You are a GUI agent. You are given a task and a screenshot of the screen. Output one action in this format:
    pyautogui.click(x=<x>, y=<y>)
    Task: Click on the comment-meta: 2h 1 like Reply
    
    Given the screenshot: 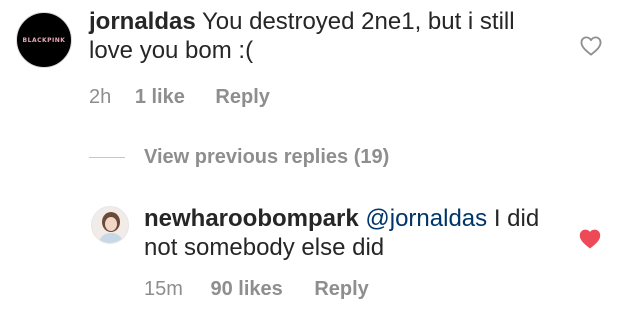 What is the action you would take?
    pyautogui.click(x=179, y=97)
    